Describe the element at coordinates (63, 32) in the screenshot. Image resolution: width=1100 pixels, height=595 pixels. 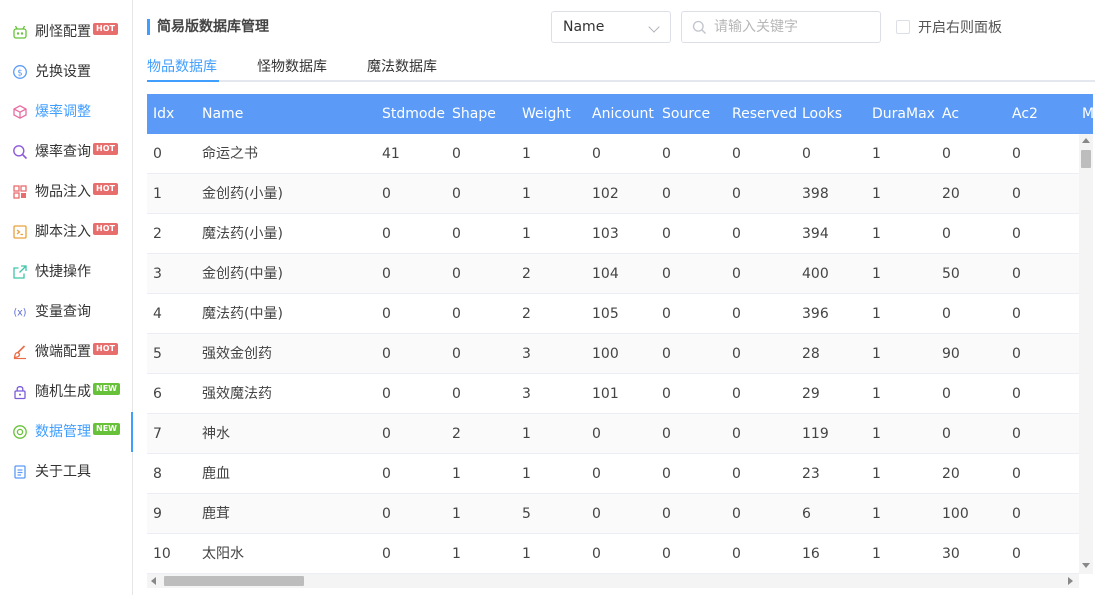
I see `sidebar-item-label: 刷怪配置` at that location.